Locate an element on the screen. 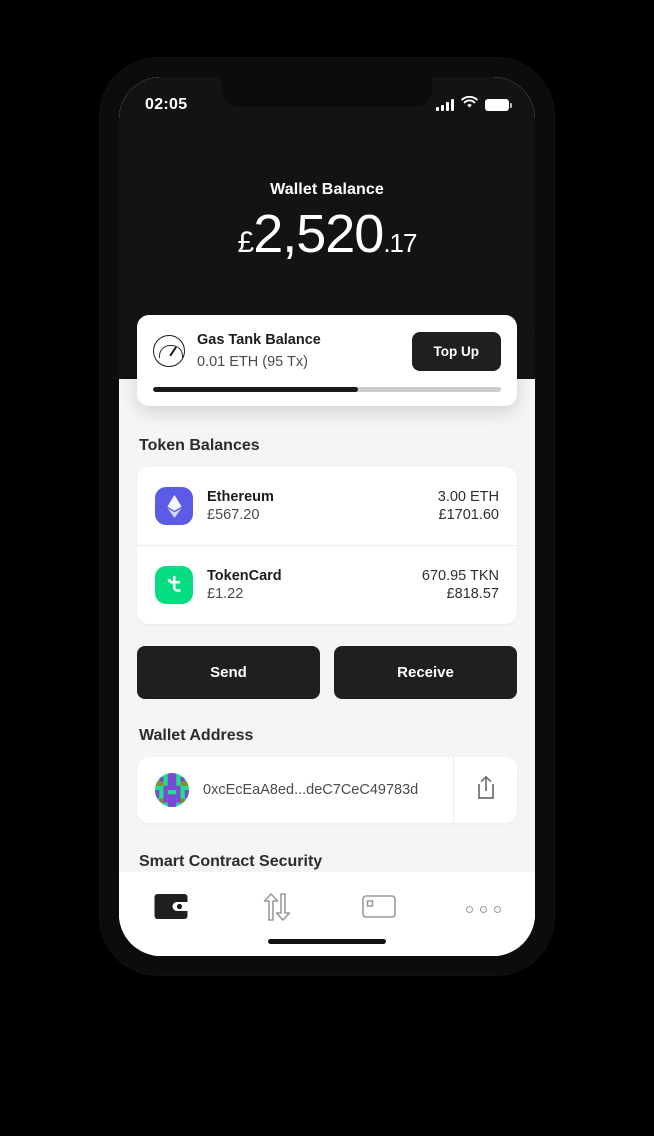  table-row: Ethereum £567.20 3.00 ETH £1701.60 is located at coordinates (327, 506).